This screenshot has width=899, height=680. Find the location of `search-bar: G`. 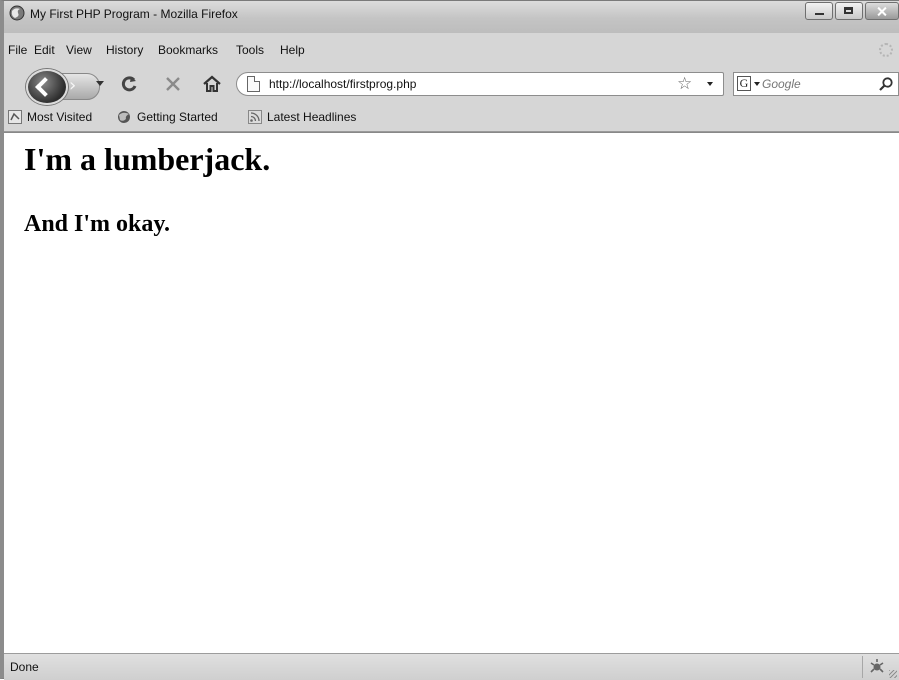

search-bar: G is located at coordinates (816, 84).